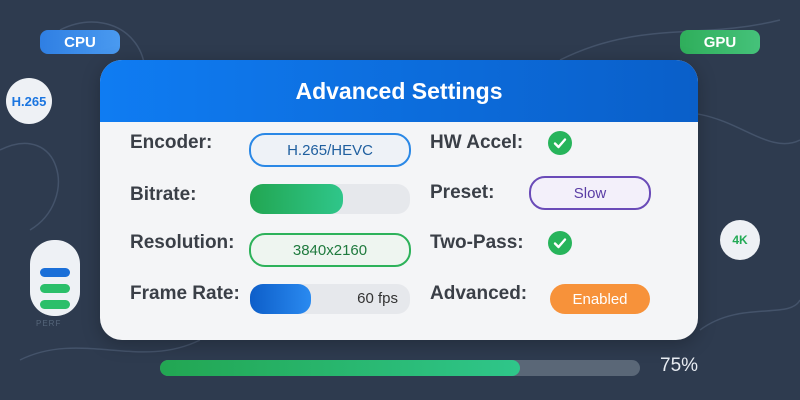  I want to click on preset-label: Preset:, so click(462, 192).